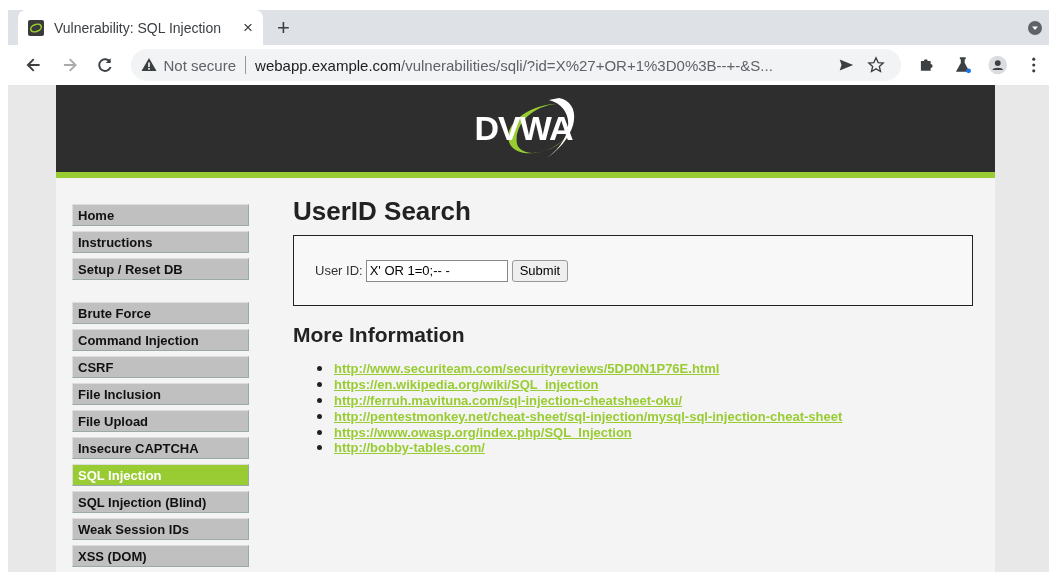  What do you see at coordinates (148, 65) in the screenshot?
I see `warning-icon` at bounding box center [148, 65].